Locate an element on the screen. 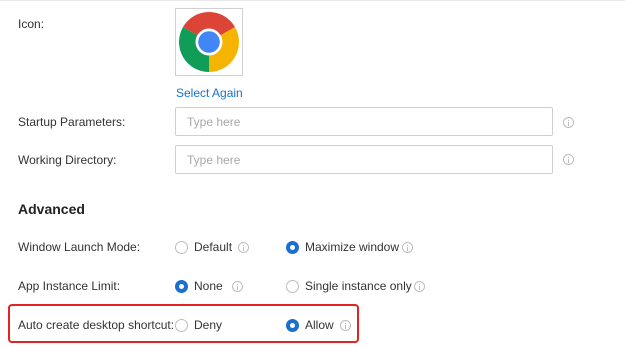 The width and height of the screenshot is (625, 347). instance-none-label: None is located at coordinates (208, 286).